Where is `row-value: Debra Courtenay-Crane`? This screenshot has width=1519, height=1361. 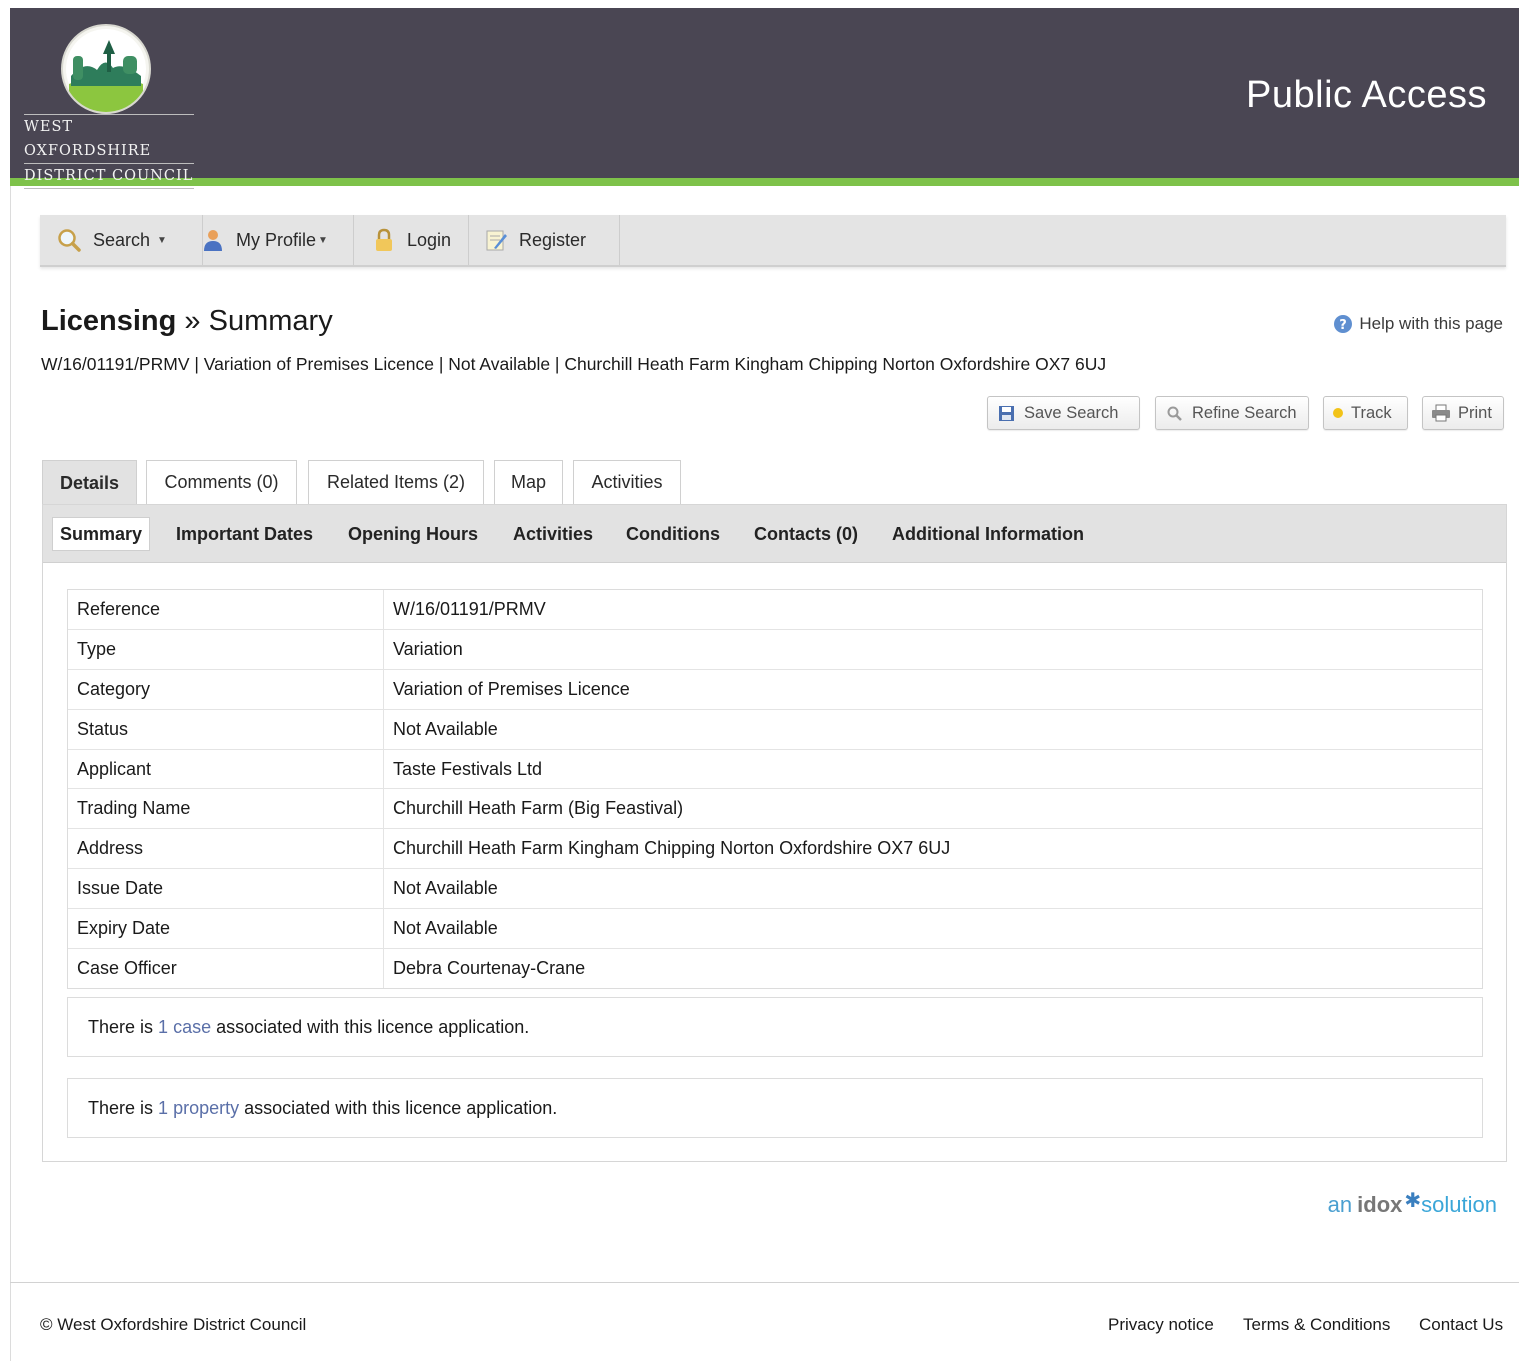
row-value: Debra Courtenay-Crane is located at coordinates (489, 968).